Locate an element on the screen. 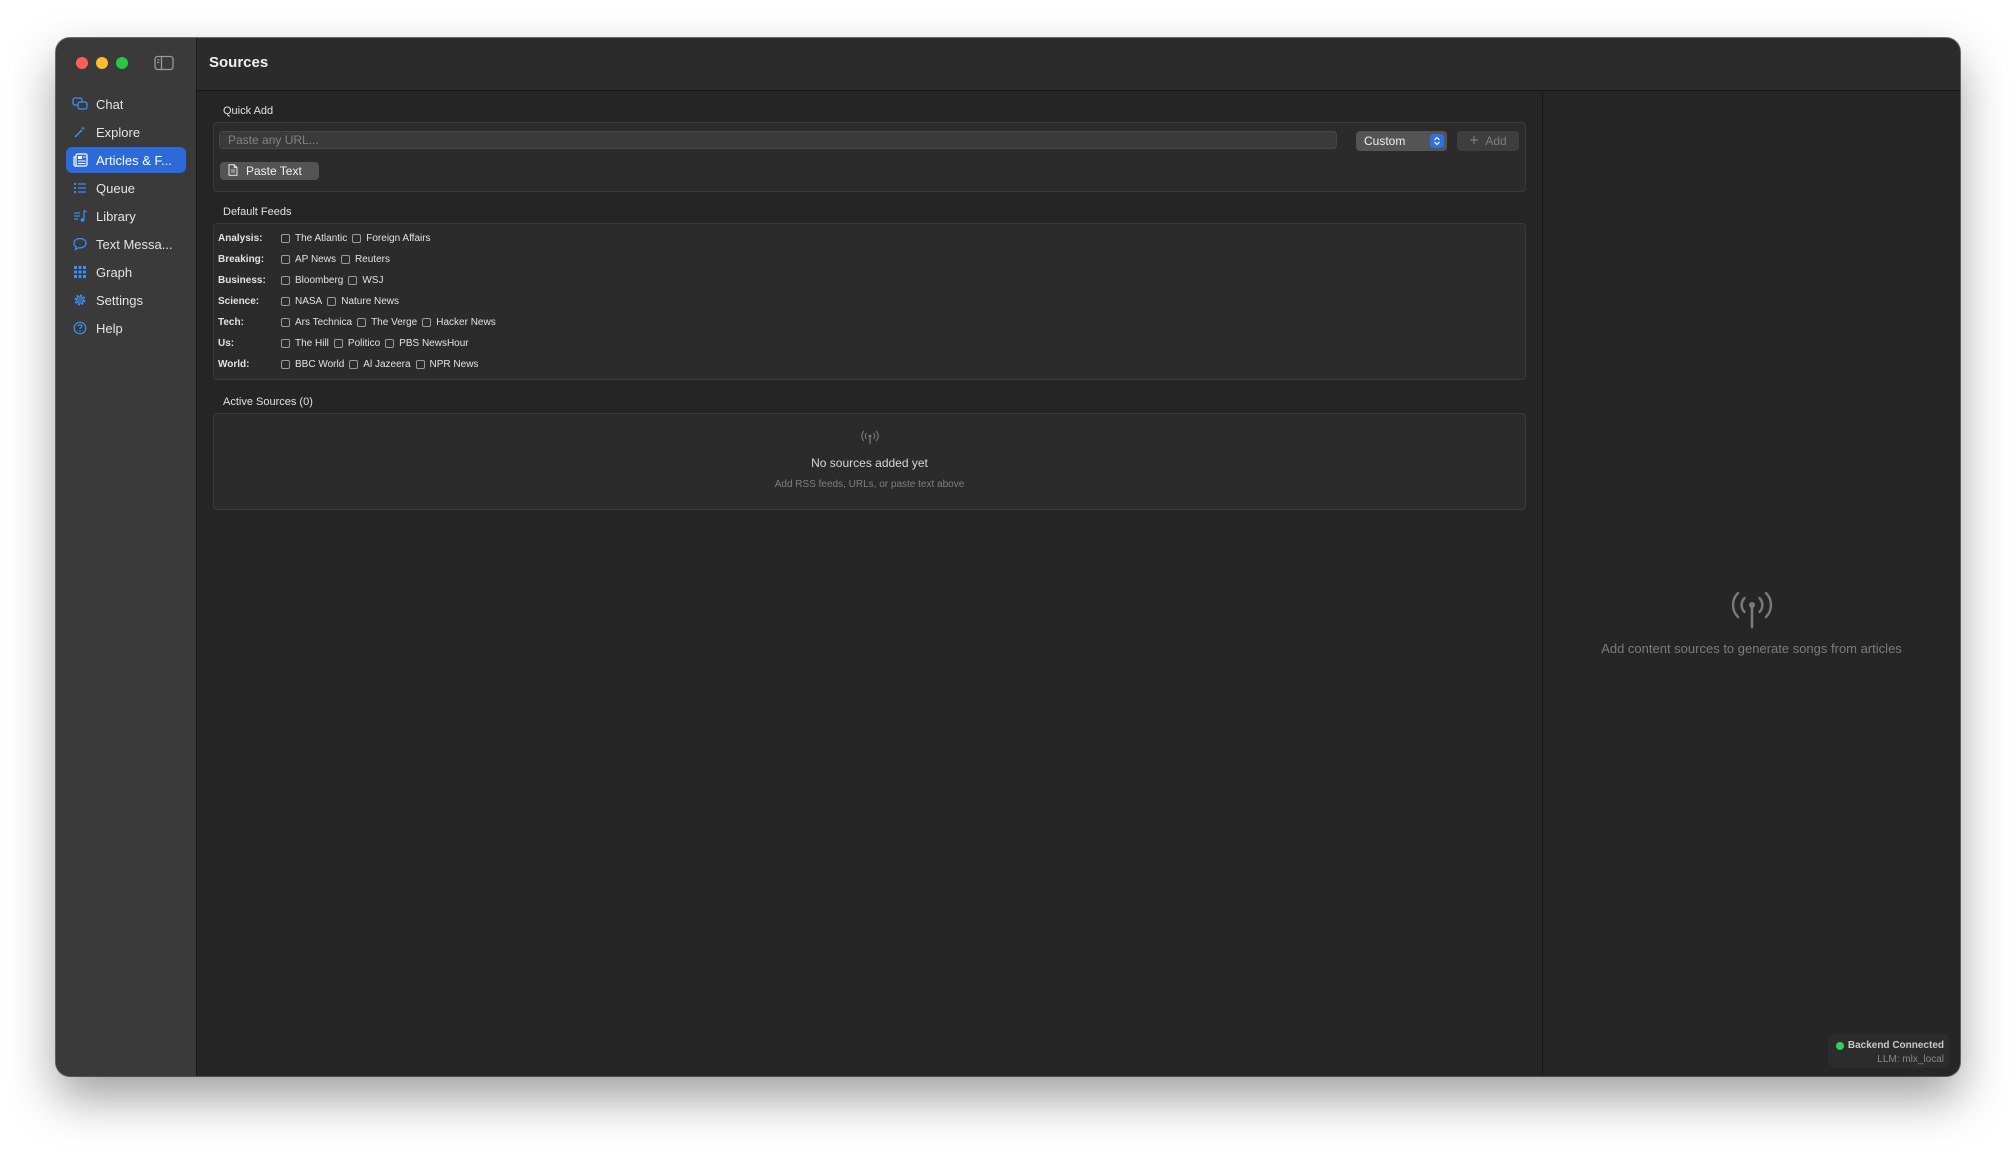  feed-option-the-atlantic: The Atlantic is located at coordinates (314, 238).